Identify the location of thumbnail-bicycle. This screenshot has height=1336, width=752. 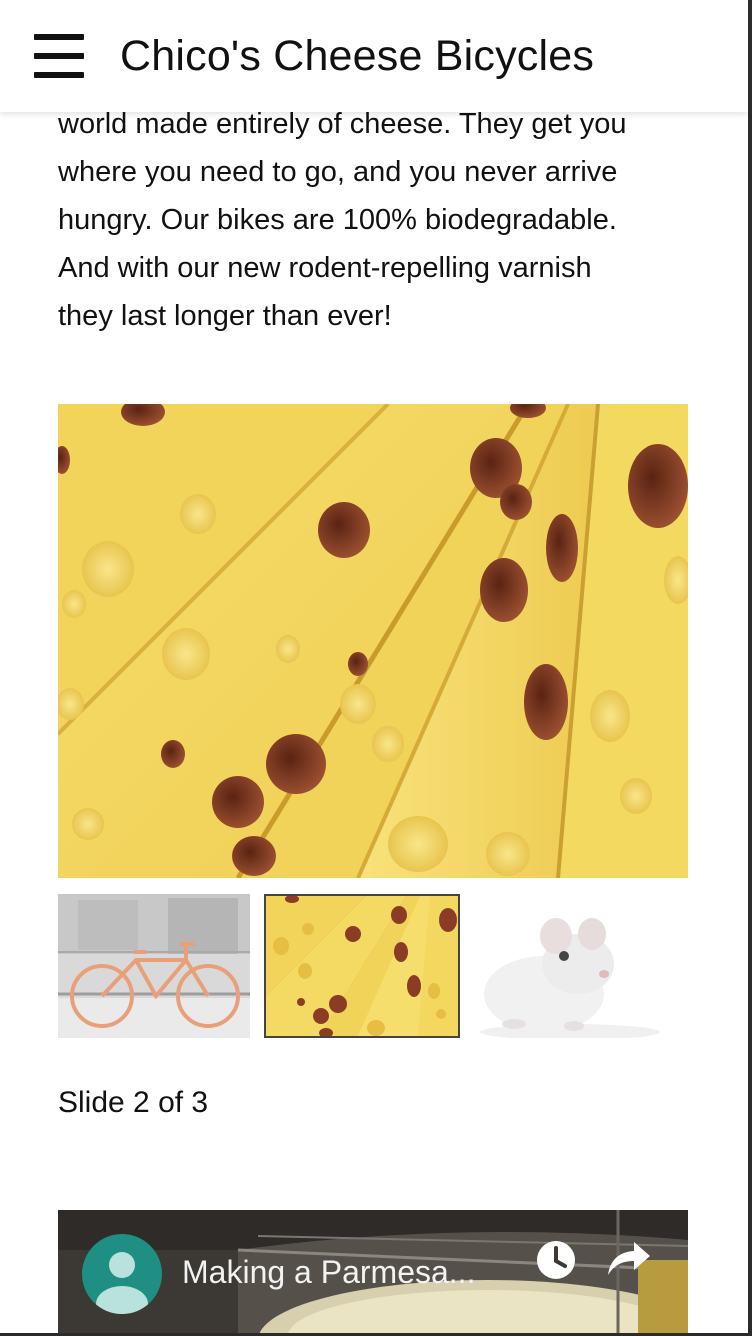
(154, 966).